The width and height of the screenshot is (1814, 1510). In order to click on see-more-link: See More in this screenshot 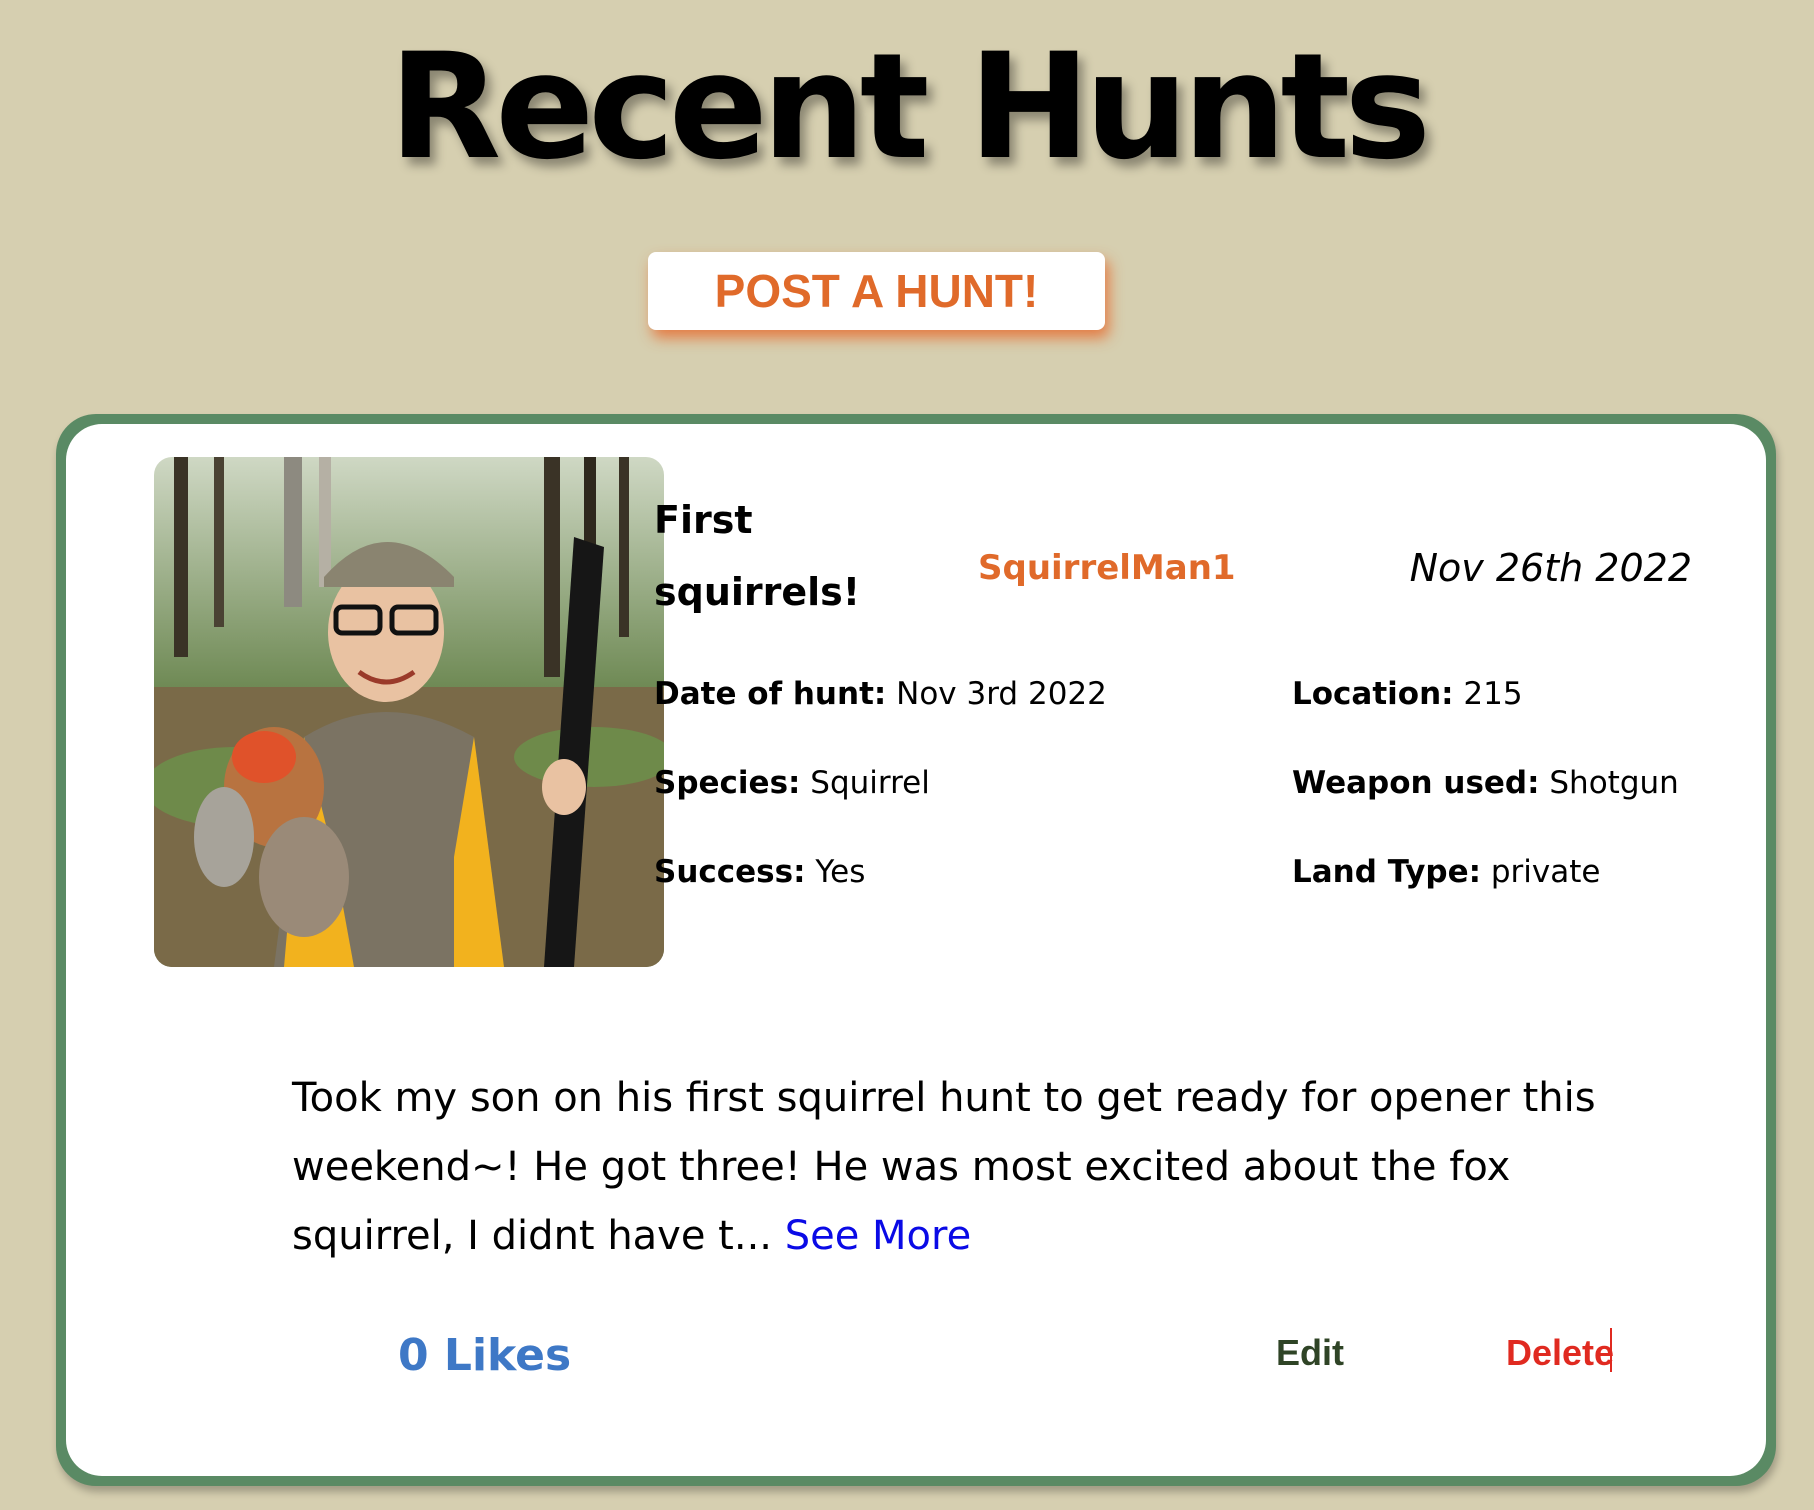, I will do `click(878, 1236)`.